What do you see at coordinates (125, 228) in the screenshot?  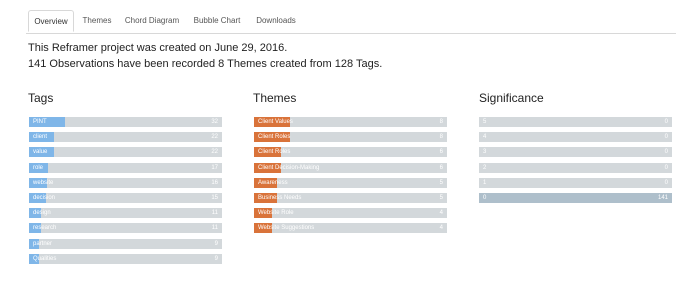 I see `tags-bar: research 11` at bounding box center [125, 228].